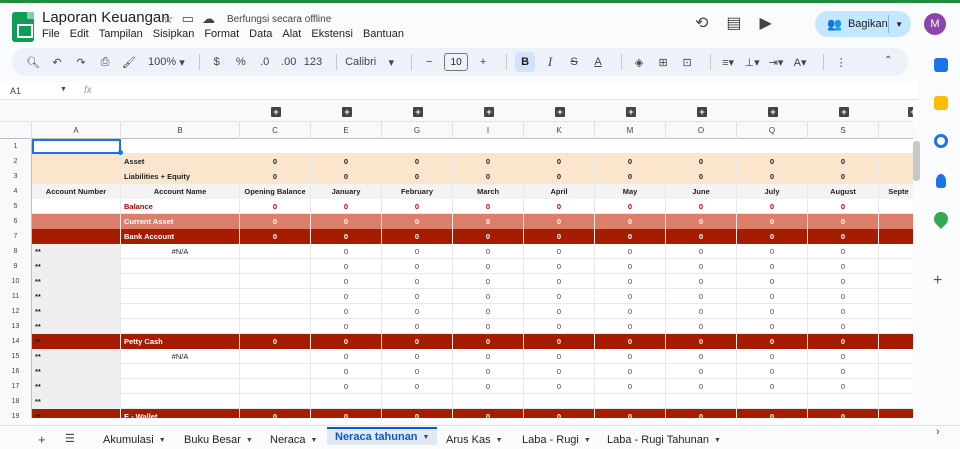 The width and height of the screenshot is (960, 449). Describe the element at coordinates (16, 146) in the screenshot. I see `row-number: 1` at that location.